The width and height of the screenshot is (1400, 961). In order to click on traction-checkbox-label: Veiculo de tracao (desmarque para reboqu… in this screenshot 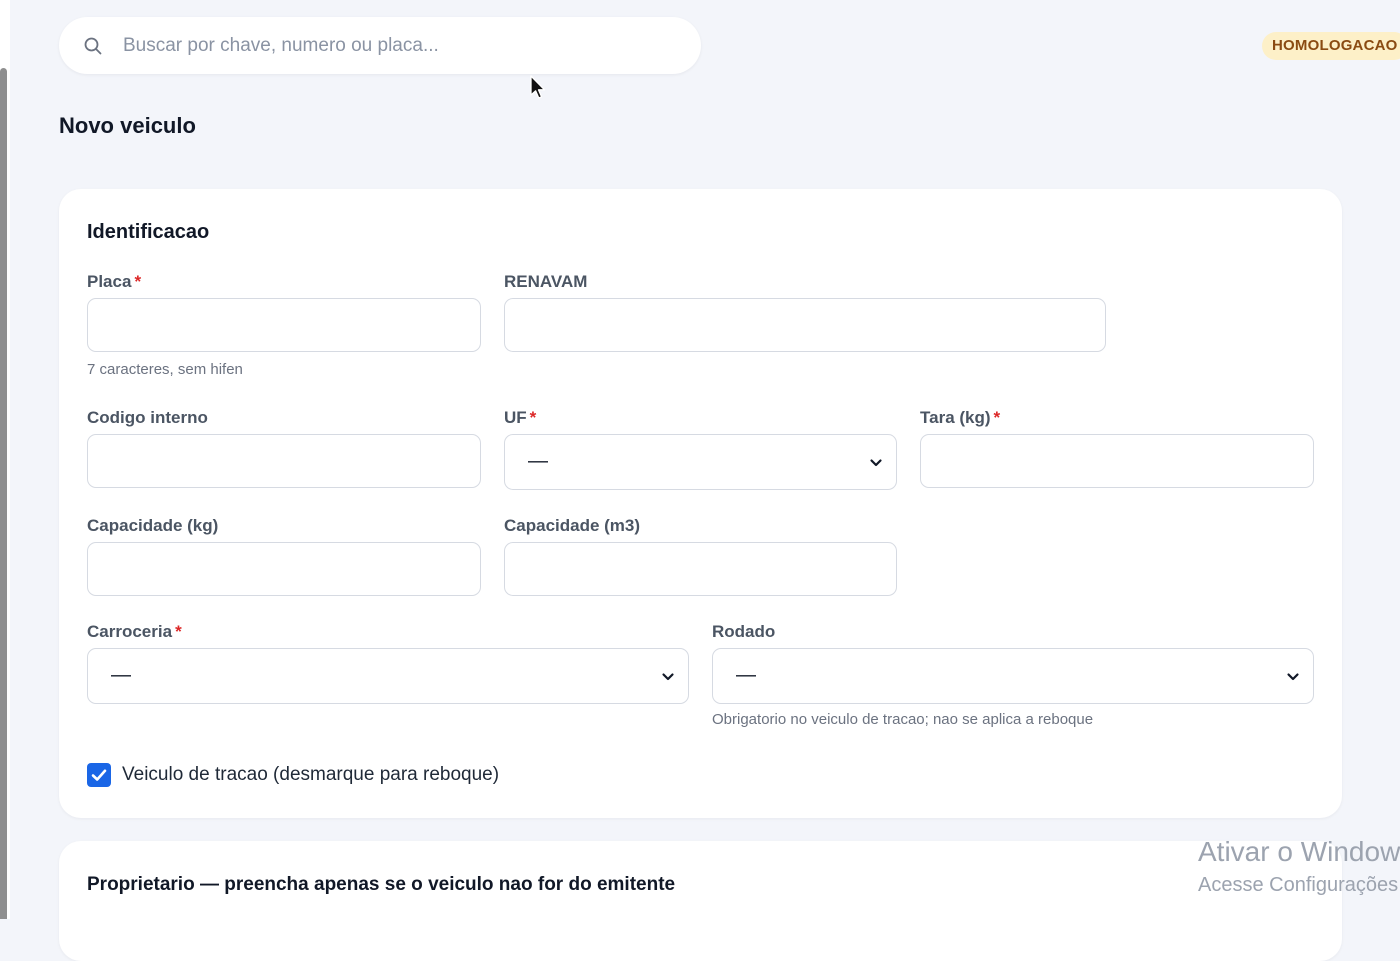, I will do `click(310, 775)`.